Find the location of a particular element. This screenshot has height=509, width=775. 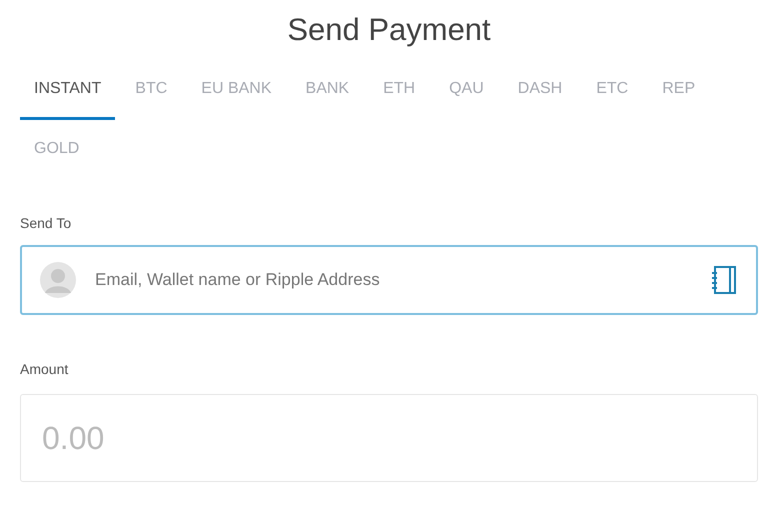

currency-tab: ETC is located at coordinates (612, 90).